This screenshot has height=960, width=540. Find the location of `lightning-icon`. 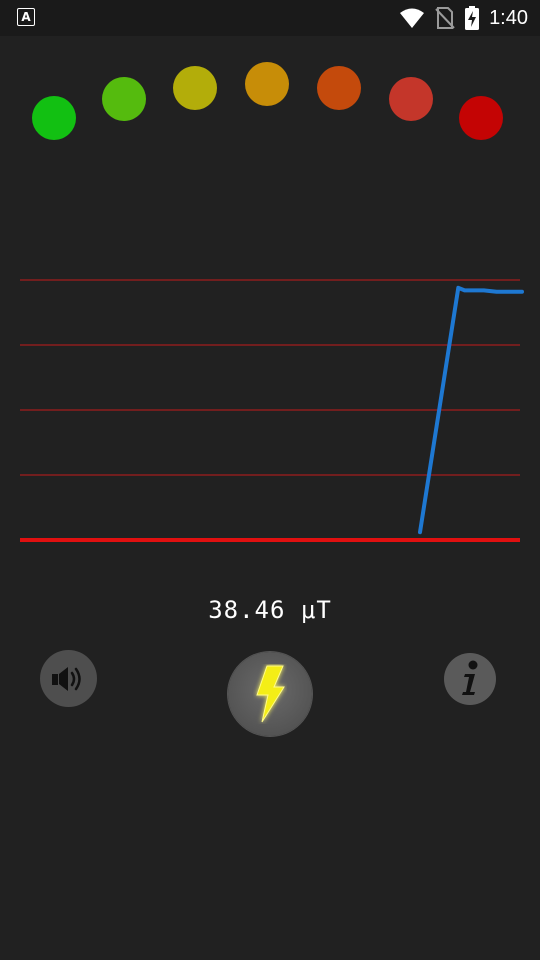

lightning-icon is located at coordinates (270, 694).